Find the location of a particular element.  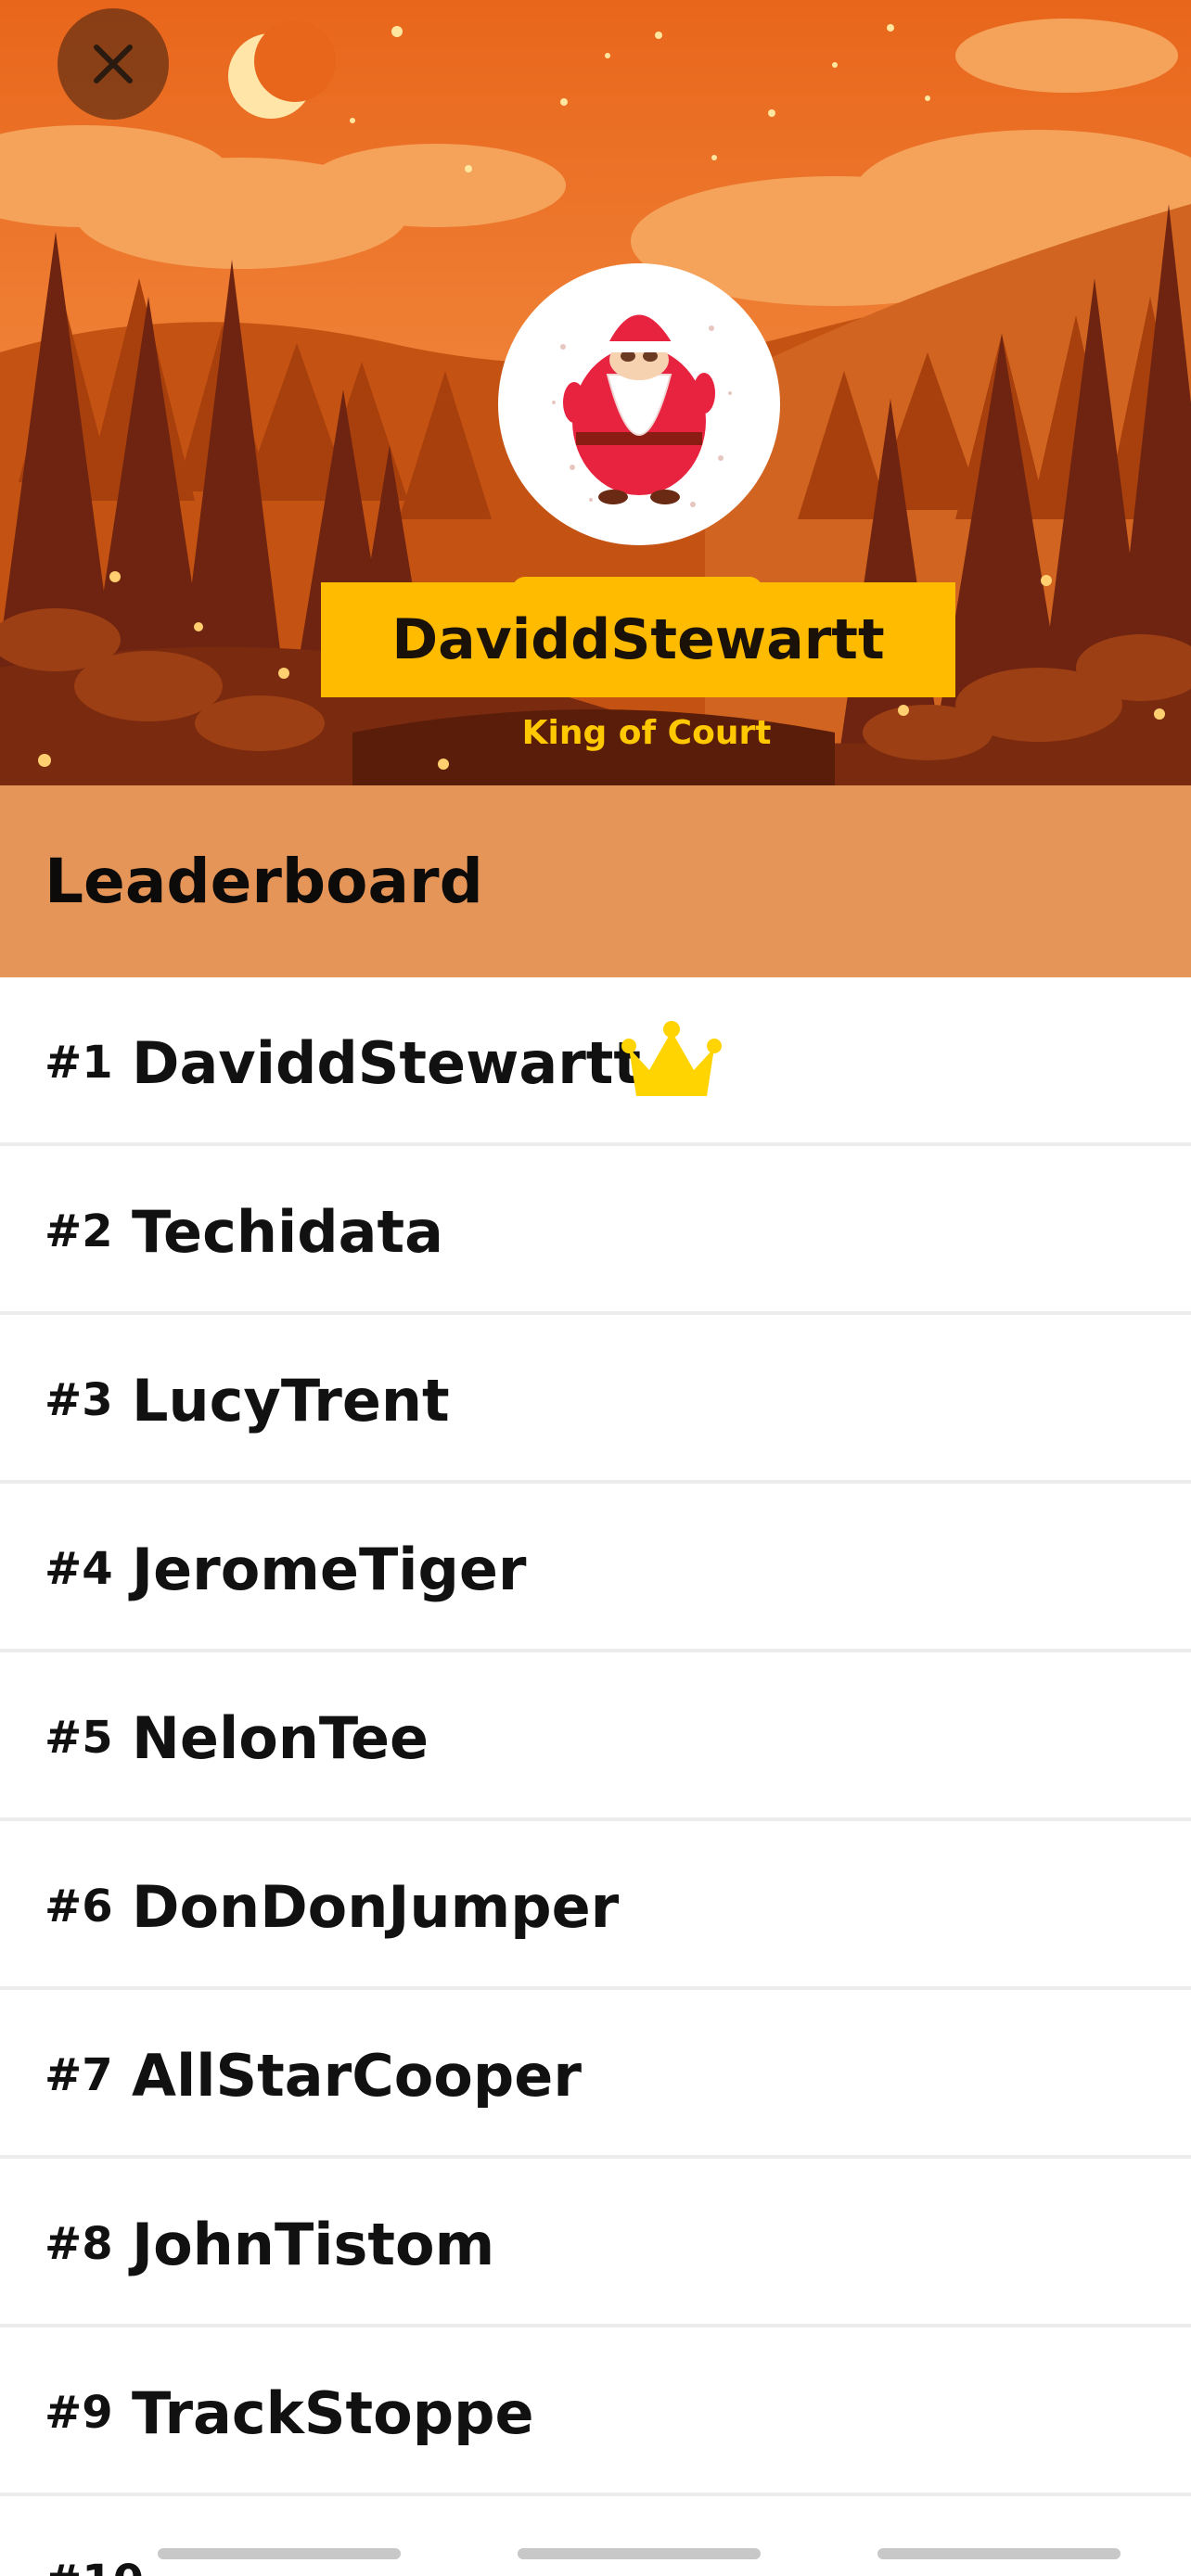

leaderboard-row: #1 DaviddStewartt is located at coordinates (595, 1062).